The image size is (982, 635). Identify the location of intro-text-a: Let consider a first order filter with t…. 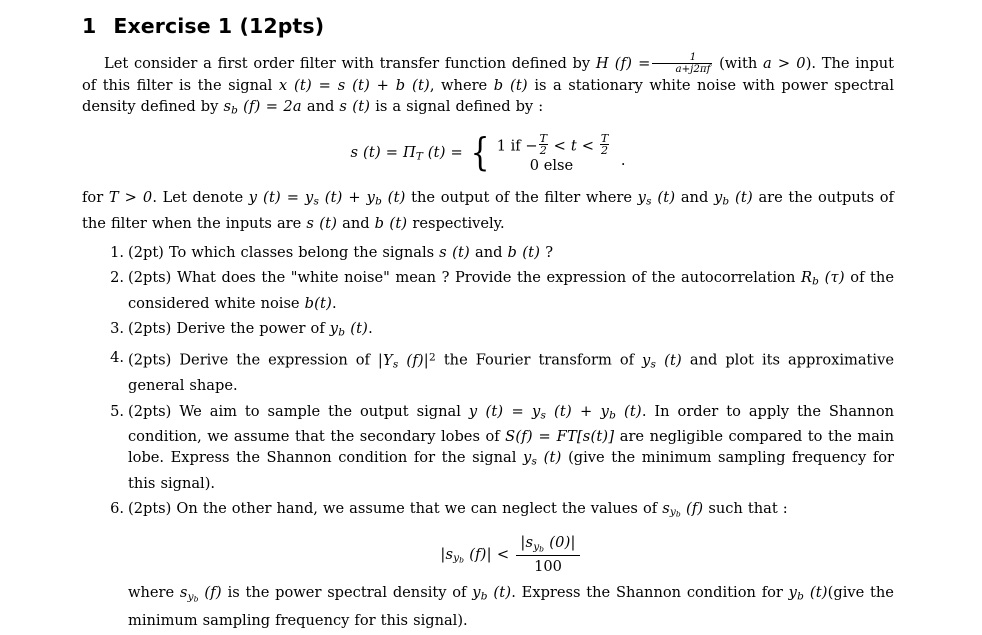
(347, 63).